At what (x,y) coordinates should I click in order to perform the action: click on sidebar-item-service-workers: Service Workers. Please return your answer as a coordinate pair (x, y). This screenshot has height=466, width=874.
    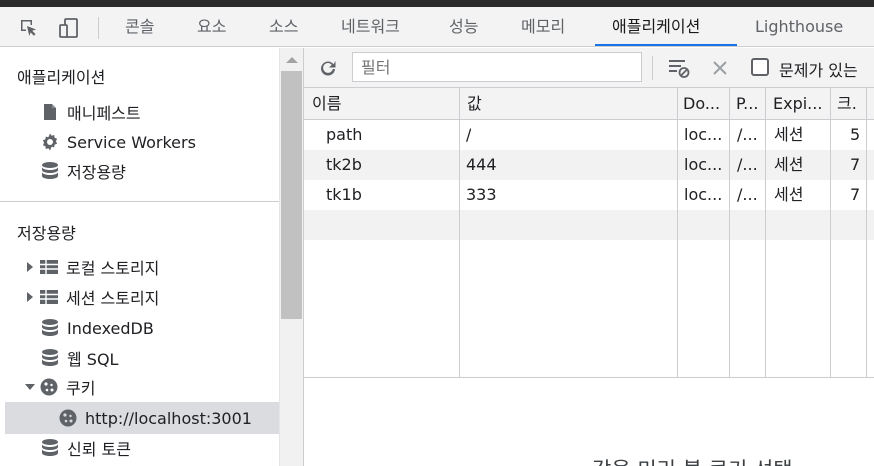
    Looking at the image, I should click on (118, 142).